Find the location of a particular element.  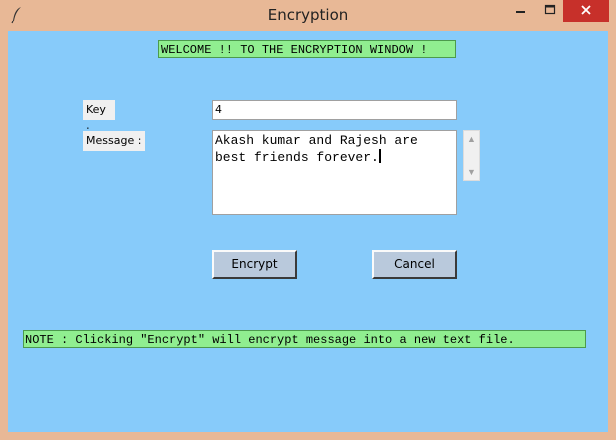

welcome-banner: WELCOME !! TO THE ENCRYPTION WINDOW ! is located at coordinates (307, 49).